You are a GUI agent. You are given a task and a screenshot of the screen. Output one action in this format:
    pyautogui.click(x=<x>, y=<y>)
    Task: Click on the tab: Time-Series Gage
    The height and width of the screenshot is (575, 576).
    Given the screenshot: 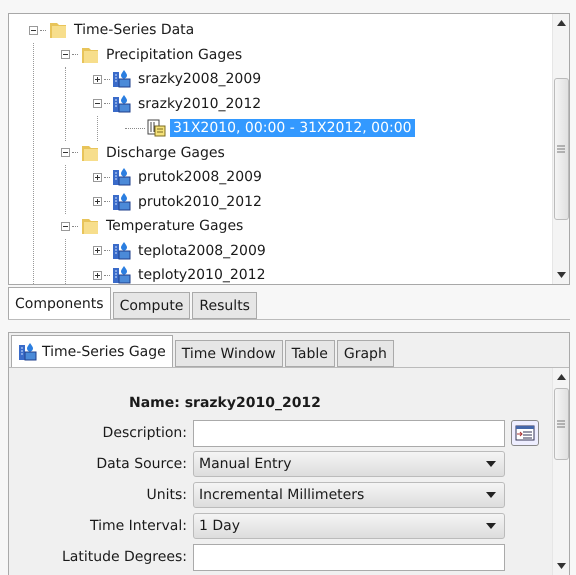 What is the action you would take?
    pyautogui.click(x=92, y=351)
    